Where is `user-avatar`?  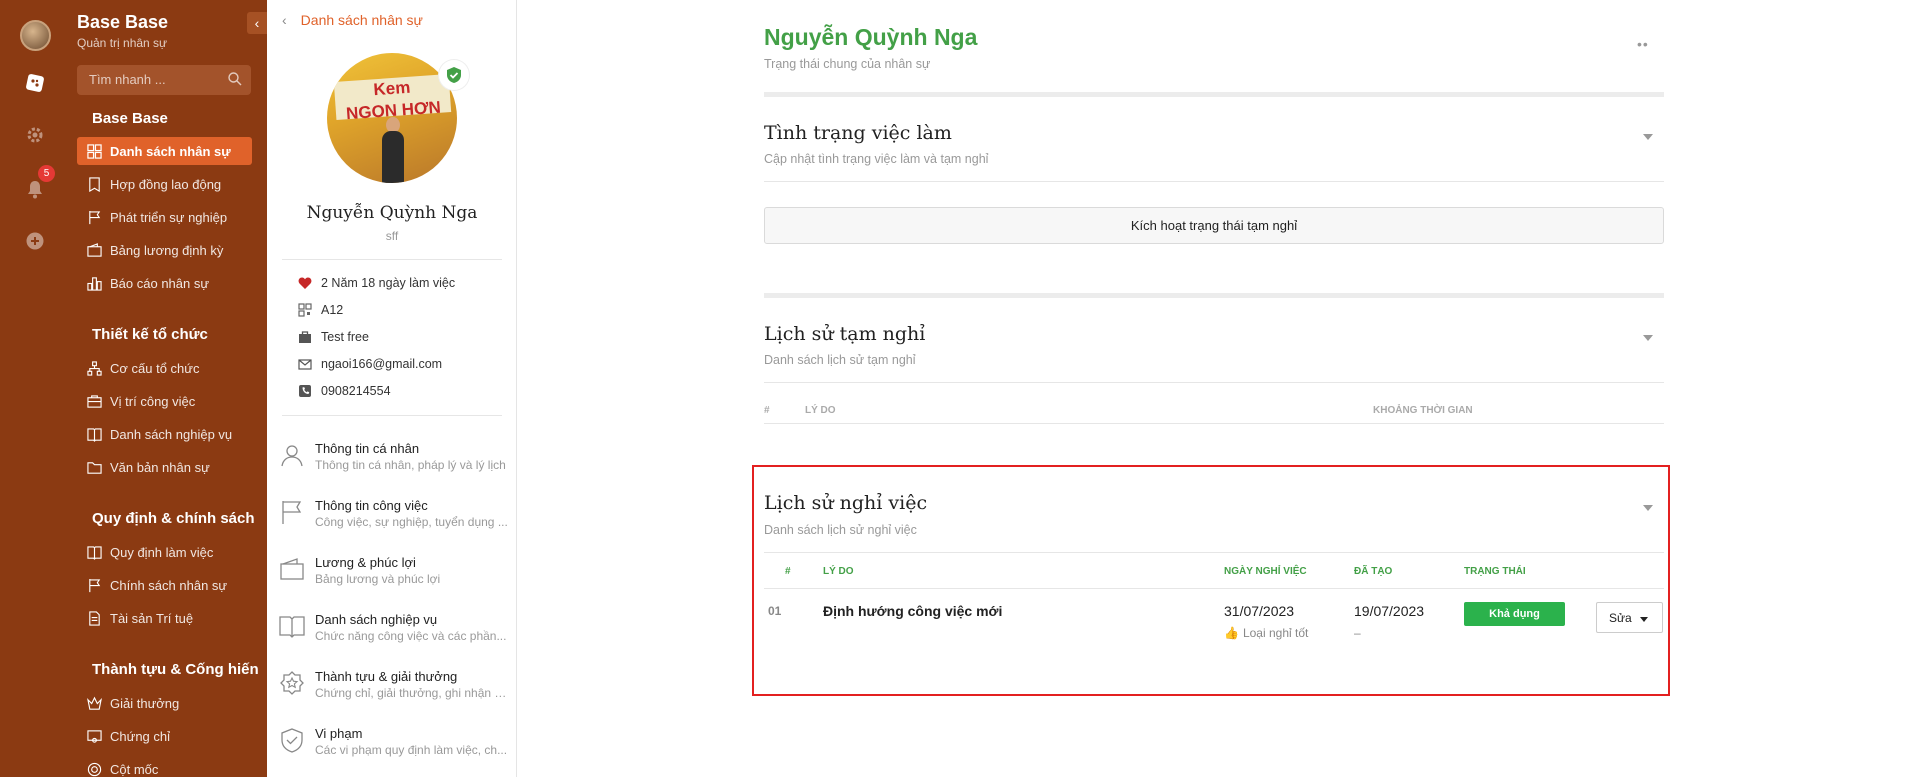 user-avatar is located at coordinates (35, 35).